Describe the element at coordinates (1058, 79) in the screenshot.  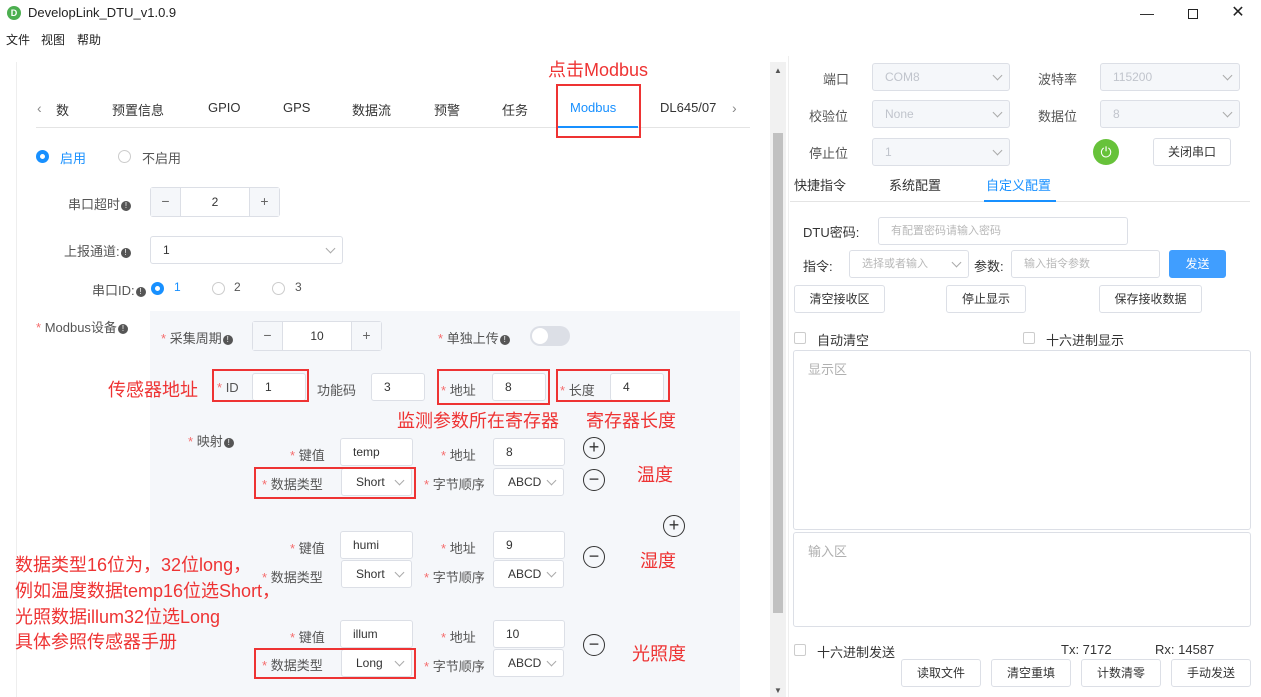
I see `baud-label: 波特率` at that location.